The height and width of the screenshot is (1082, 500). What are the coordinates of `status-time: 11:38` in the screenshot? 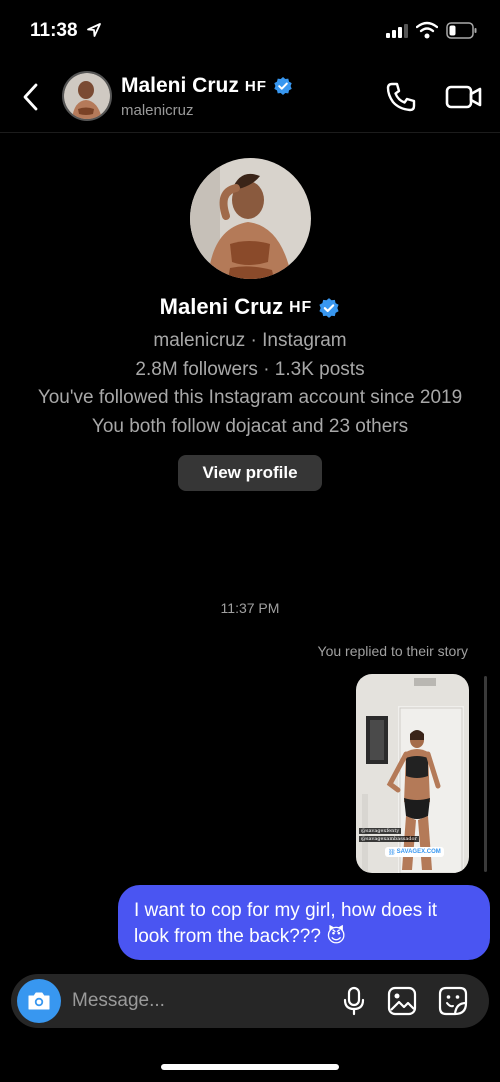 It's located at (54, 30).